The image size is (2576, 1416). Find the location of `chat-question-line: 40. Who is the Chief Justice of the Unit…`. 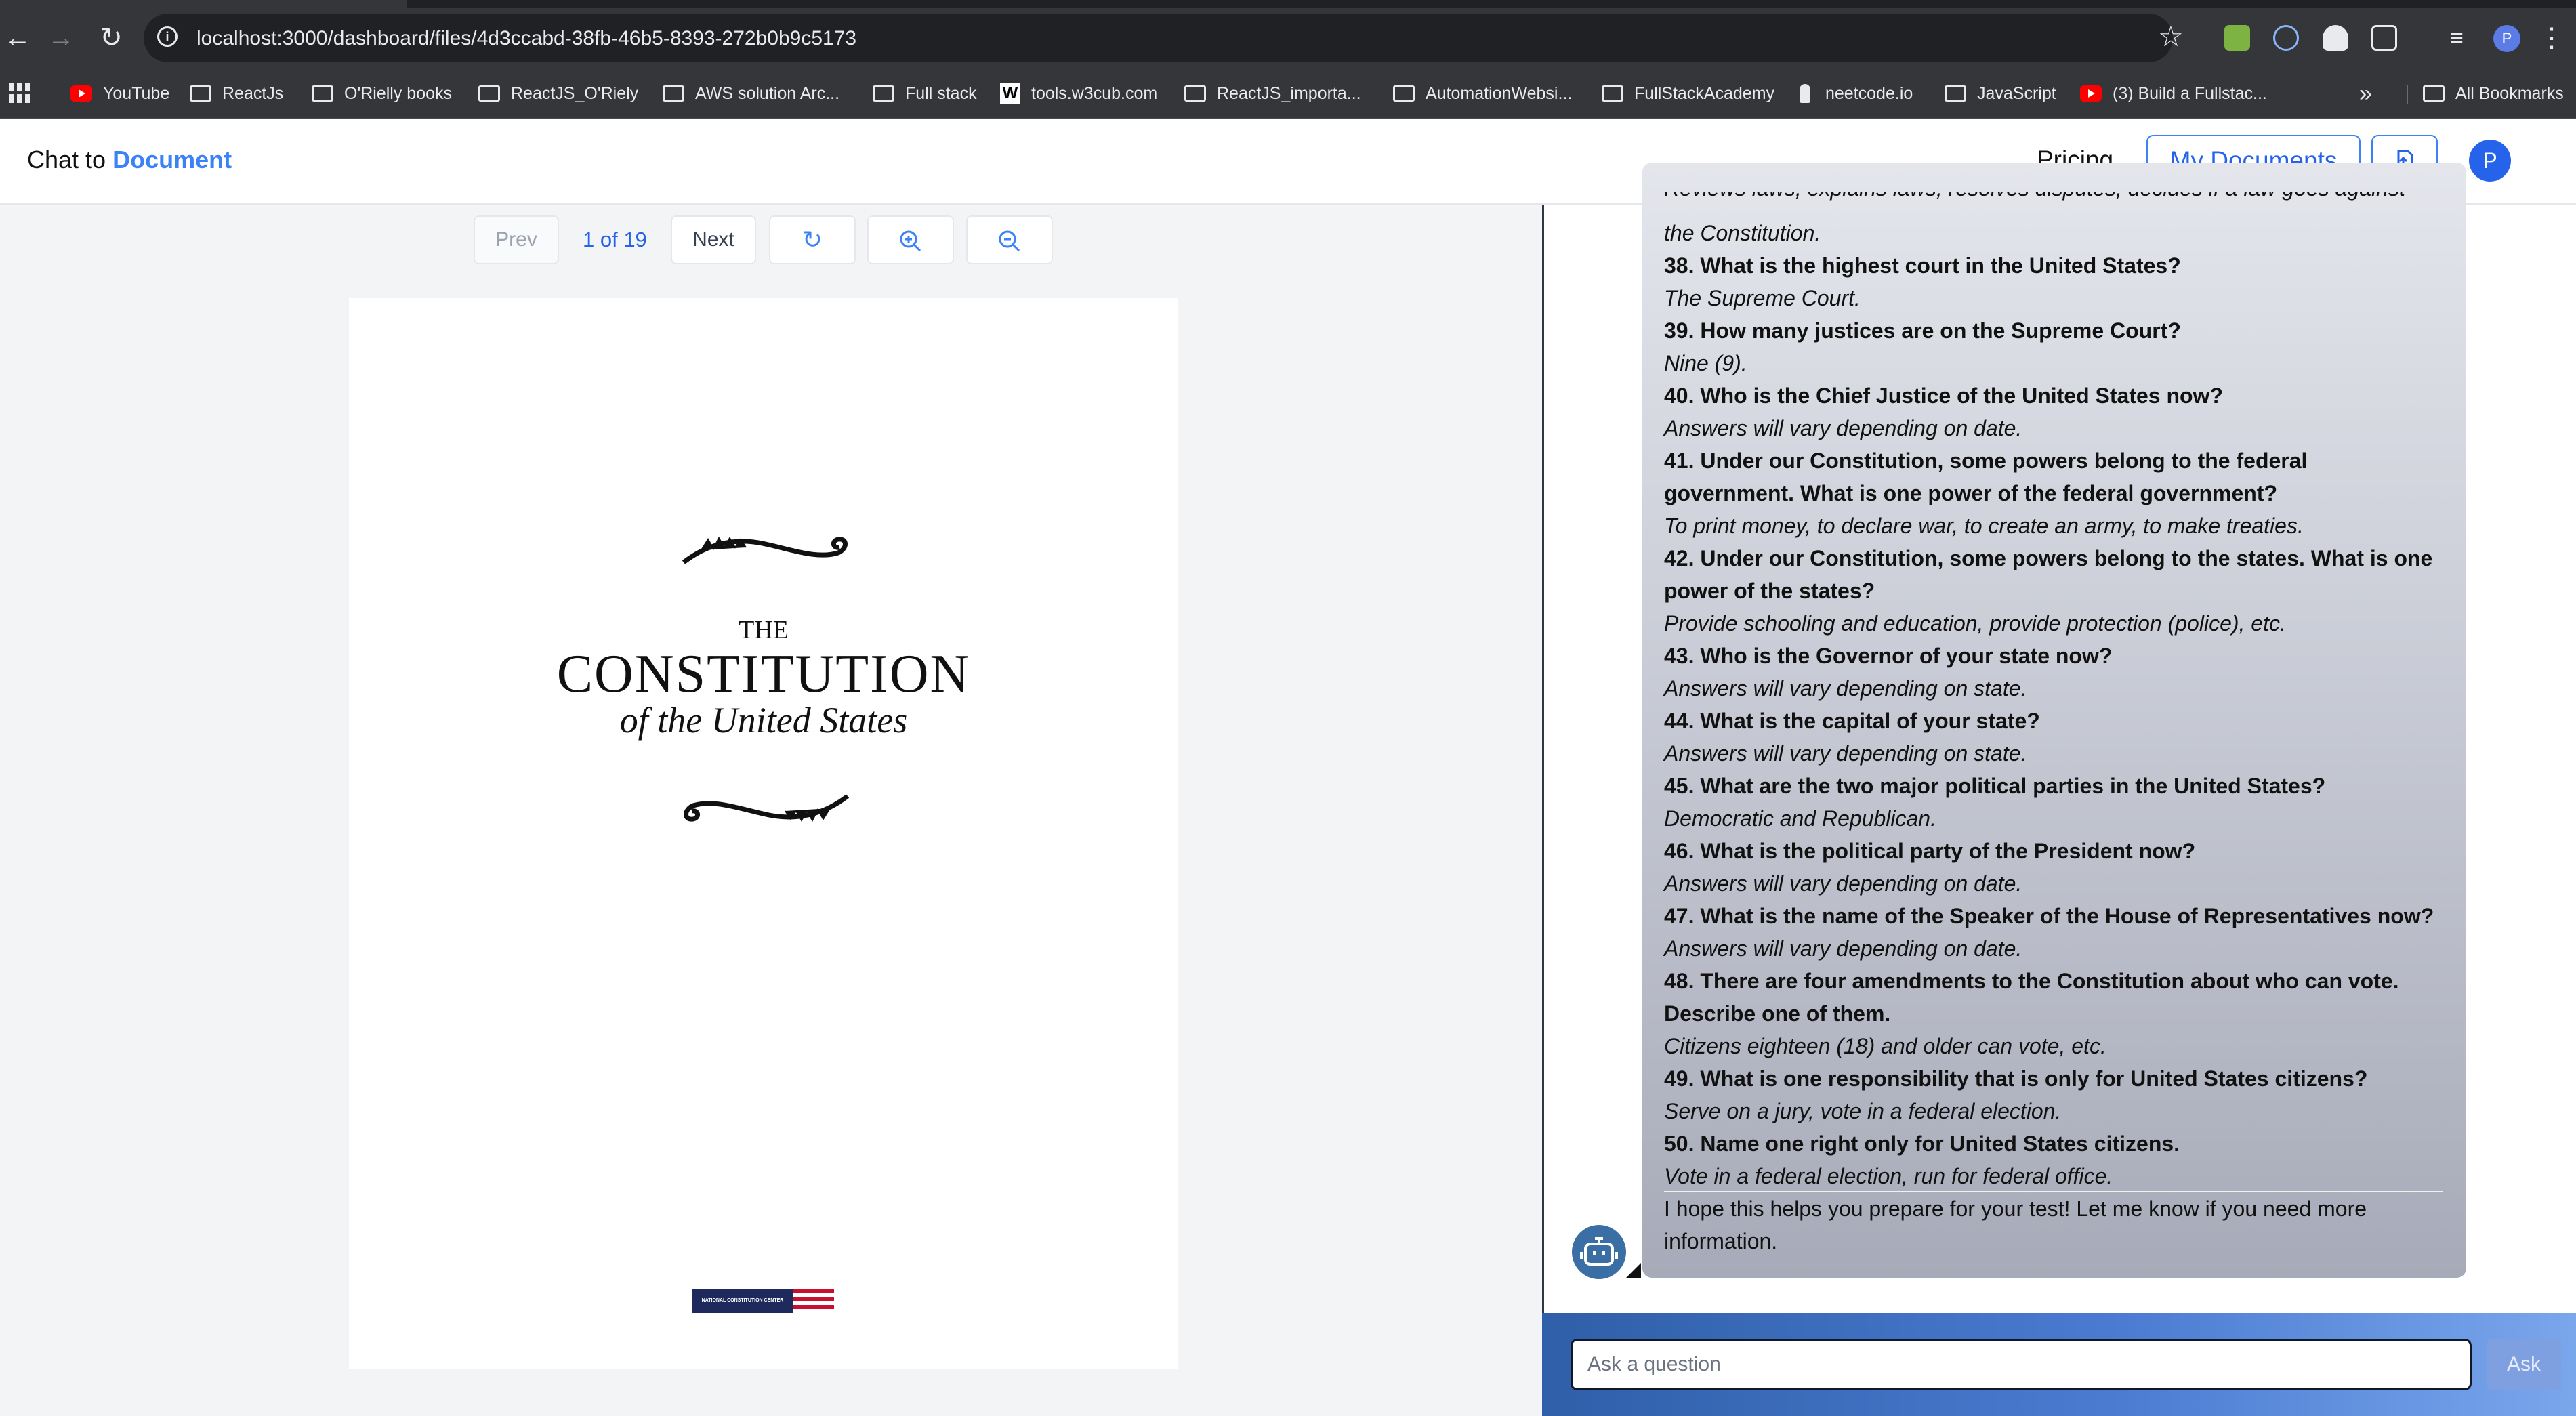

chat-question-line: 40. Who is the Chief Justice of the Unit… is located at coordinates (1943, 395).